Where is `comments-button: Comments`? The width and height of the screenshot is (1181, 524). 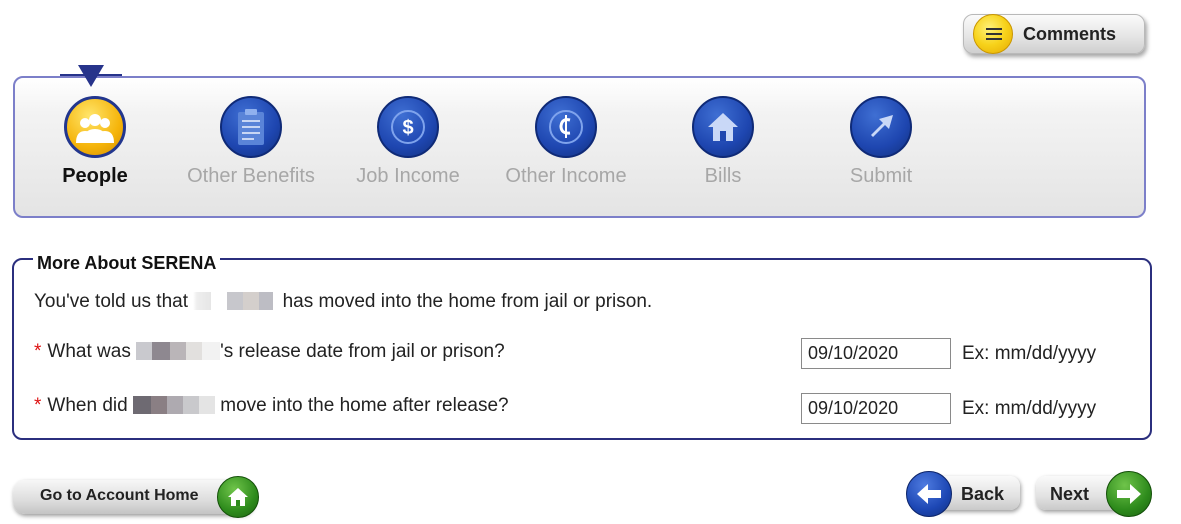 comments-button: Comments is located at coordinates (1054, 34).